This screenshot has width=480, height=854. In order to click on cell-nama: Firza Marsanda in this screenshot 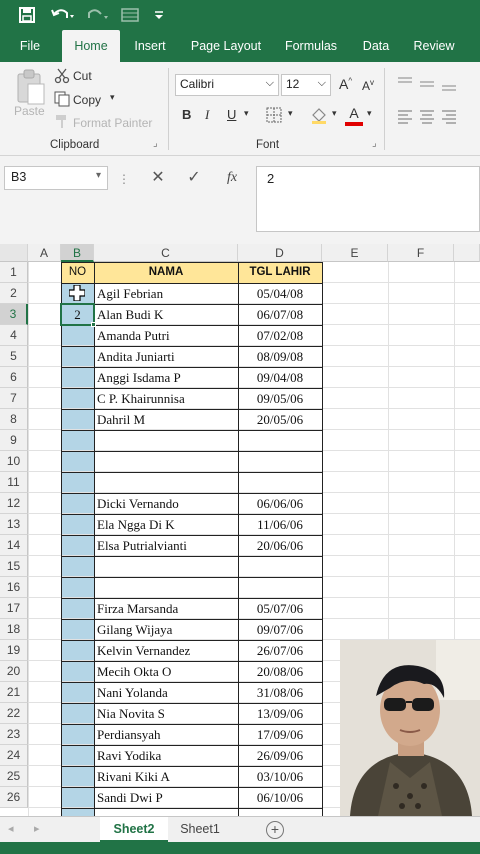, I will do `click(167, 608)`.